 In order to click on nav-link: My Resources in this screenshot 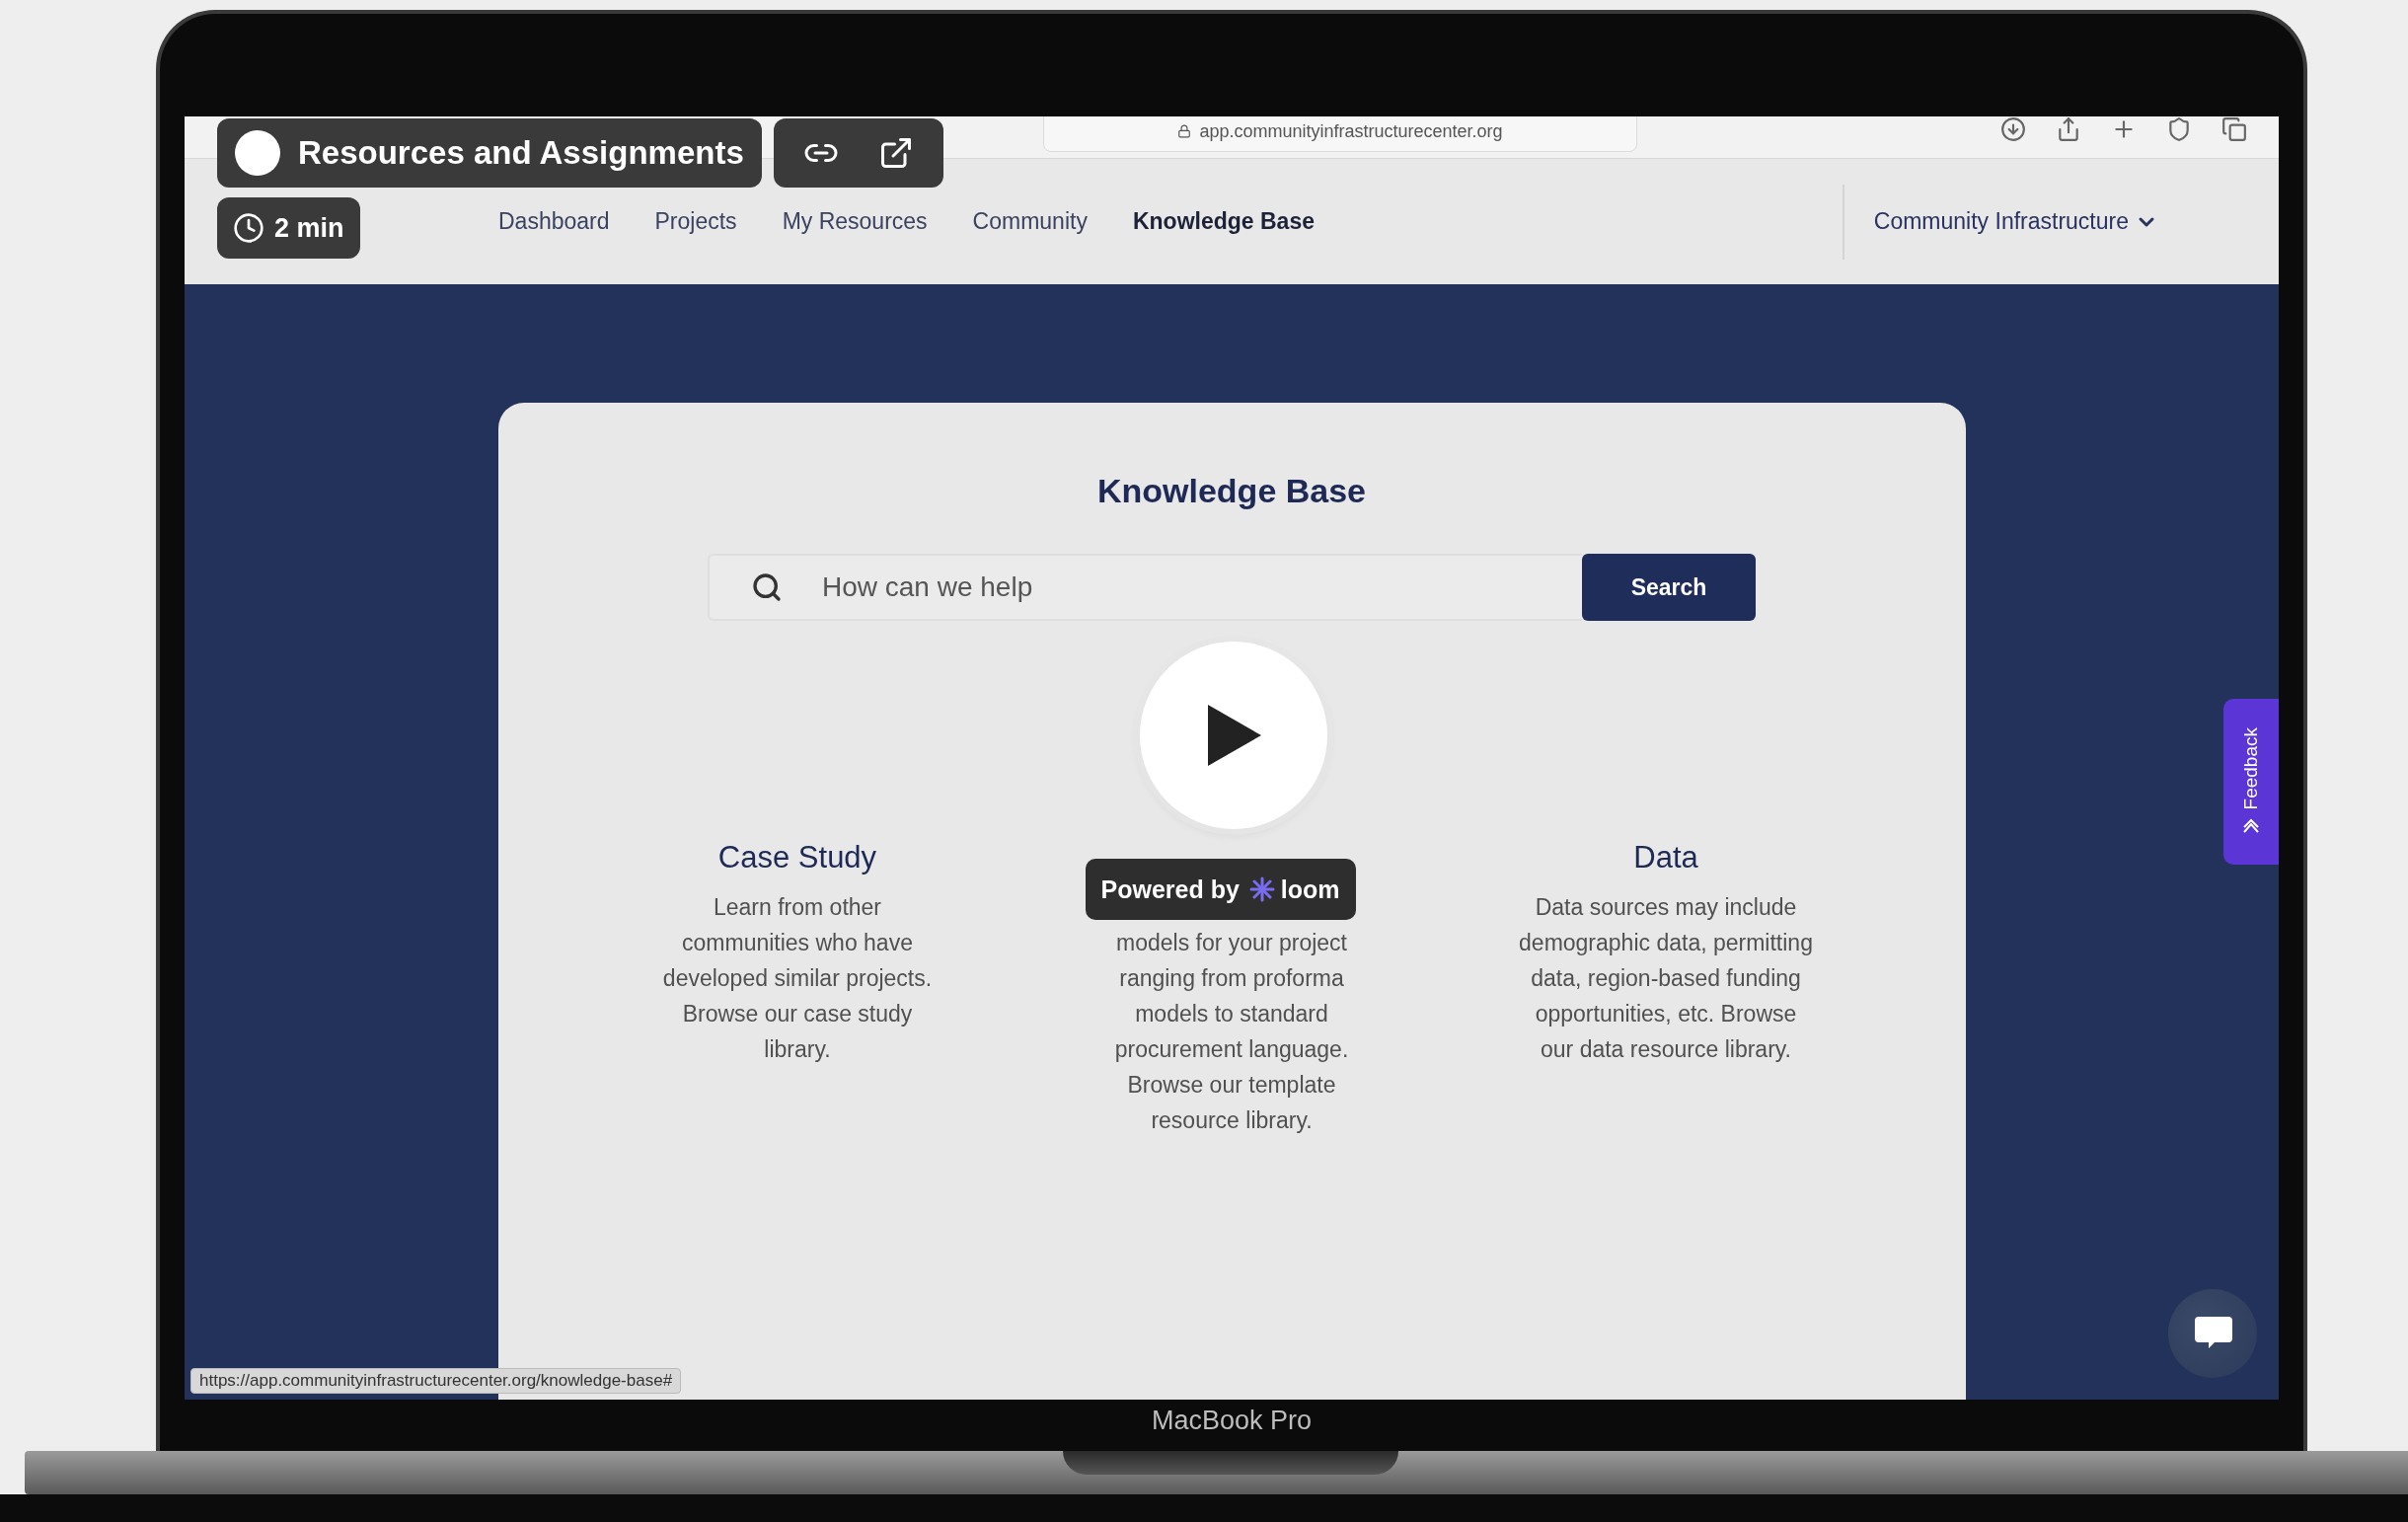, I will do `click(855, 221)`.